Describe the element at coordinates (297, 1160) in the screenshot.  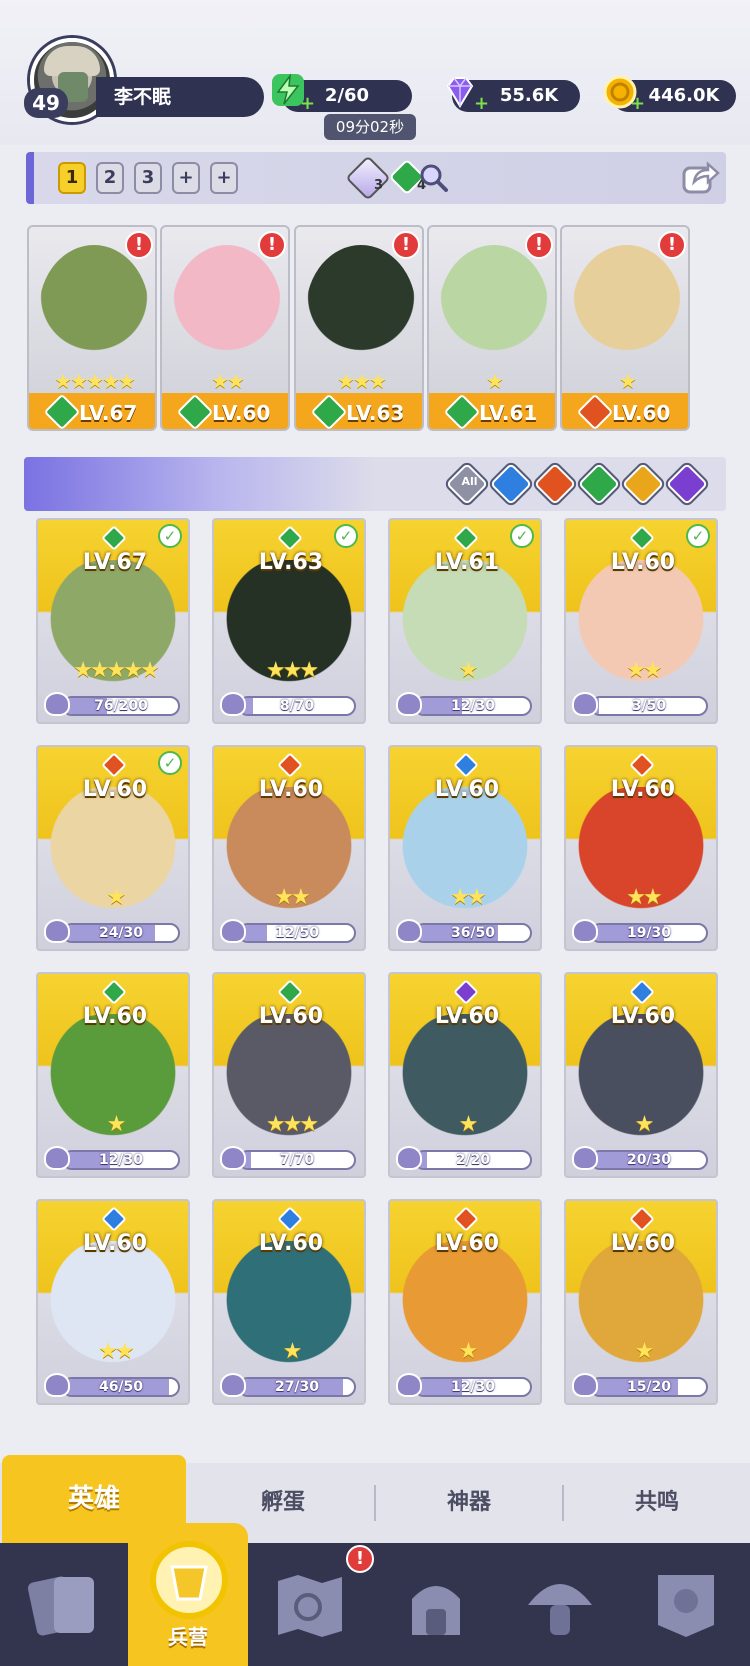
I see `shard-progress-bar: 7/70` at that location.